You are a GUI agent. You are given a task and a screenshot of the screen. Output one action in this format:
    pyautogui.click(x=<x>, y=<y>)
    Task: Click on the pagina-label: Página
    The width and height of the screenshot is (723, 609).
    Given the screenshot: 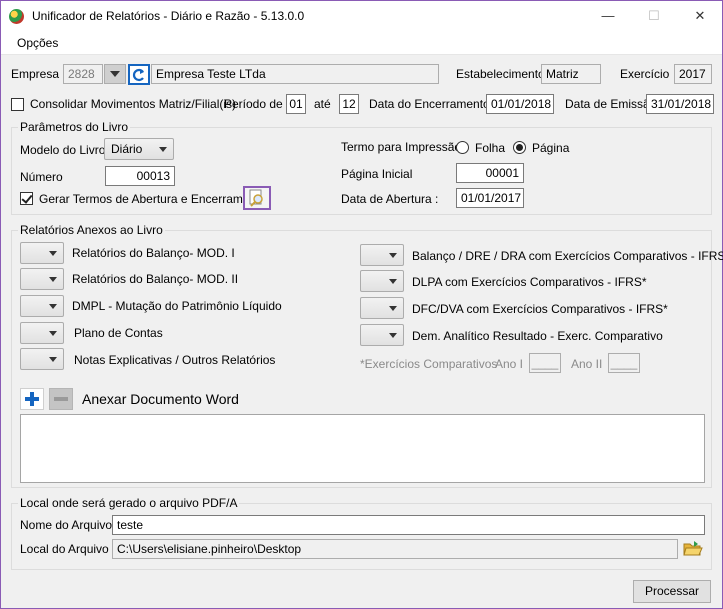 What is the action you would take?
    pyautogui.click(x=551, y=148)
    